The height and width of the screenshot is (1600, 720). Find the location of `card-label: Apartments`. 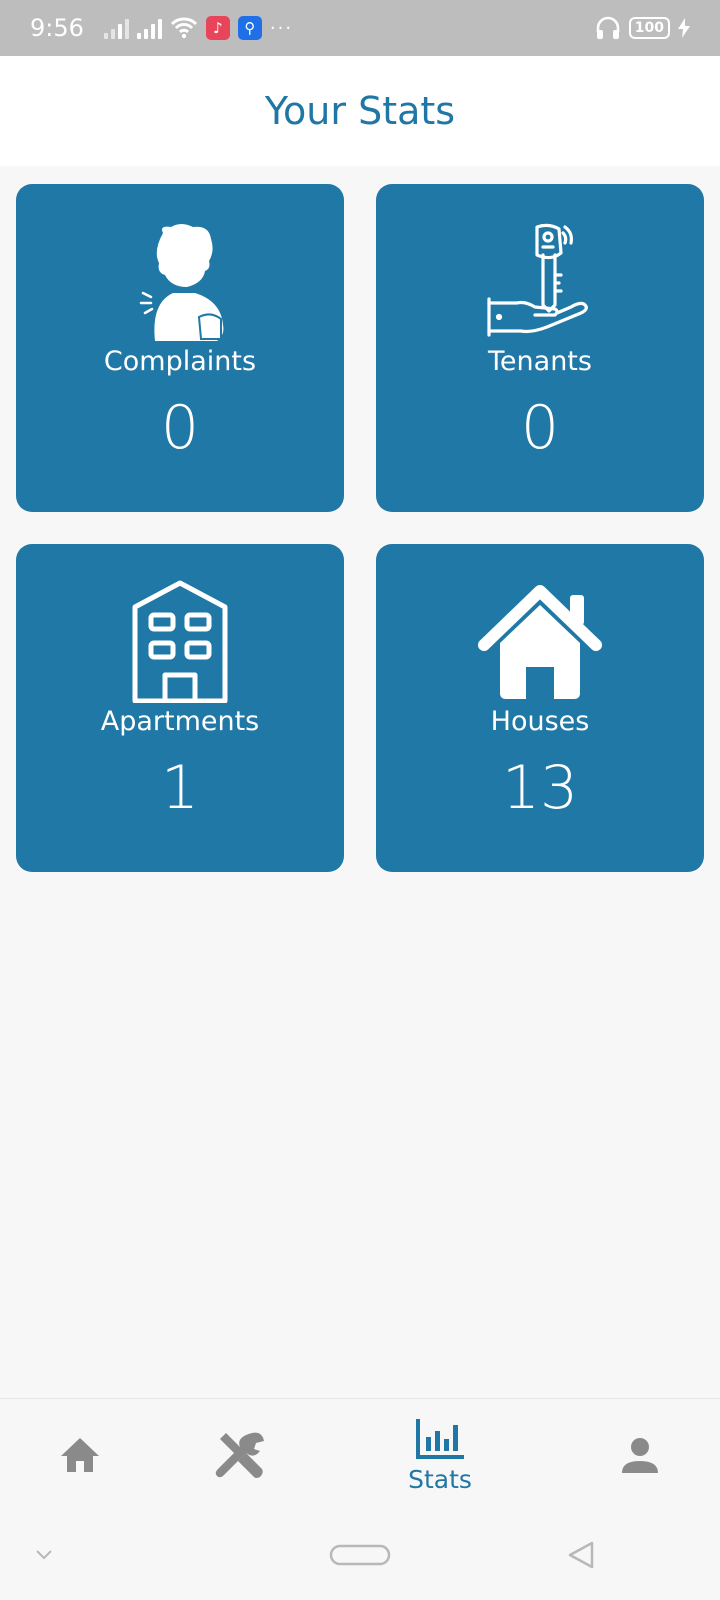

card-label: Apartments is located at coordinates (180, 721).